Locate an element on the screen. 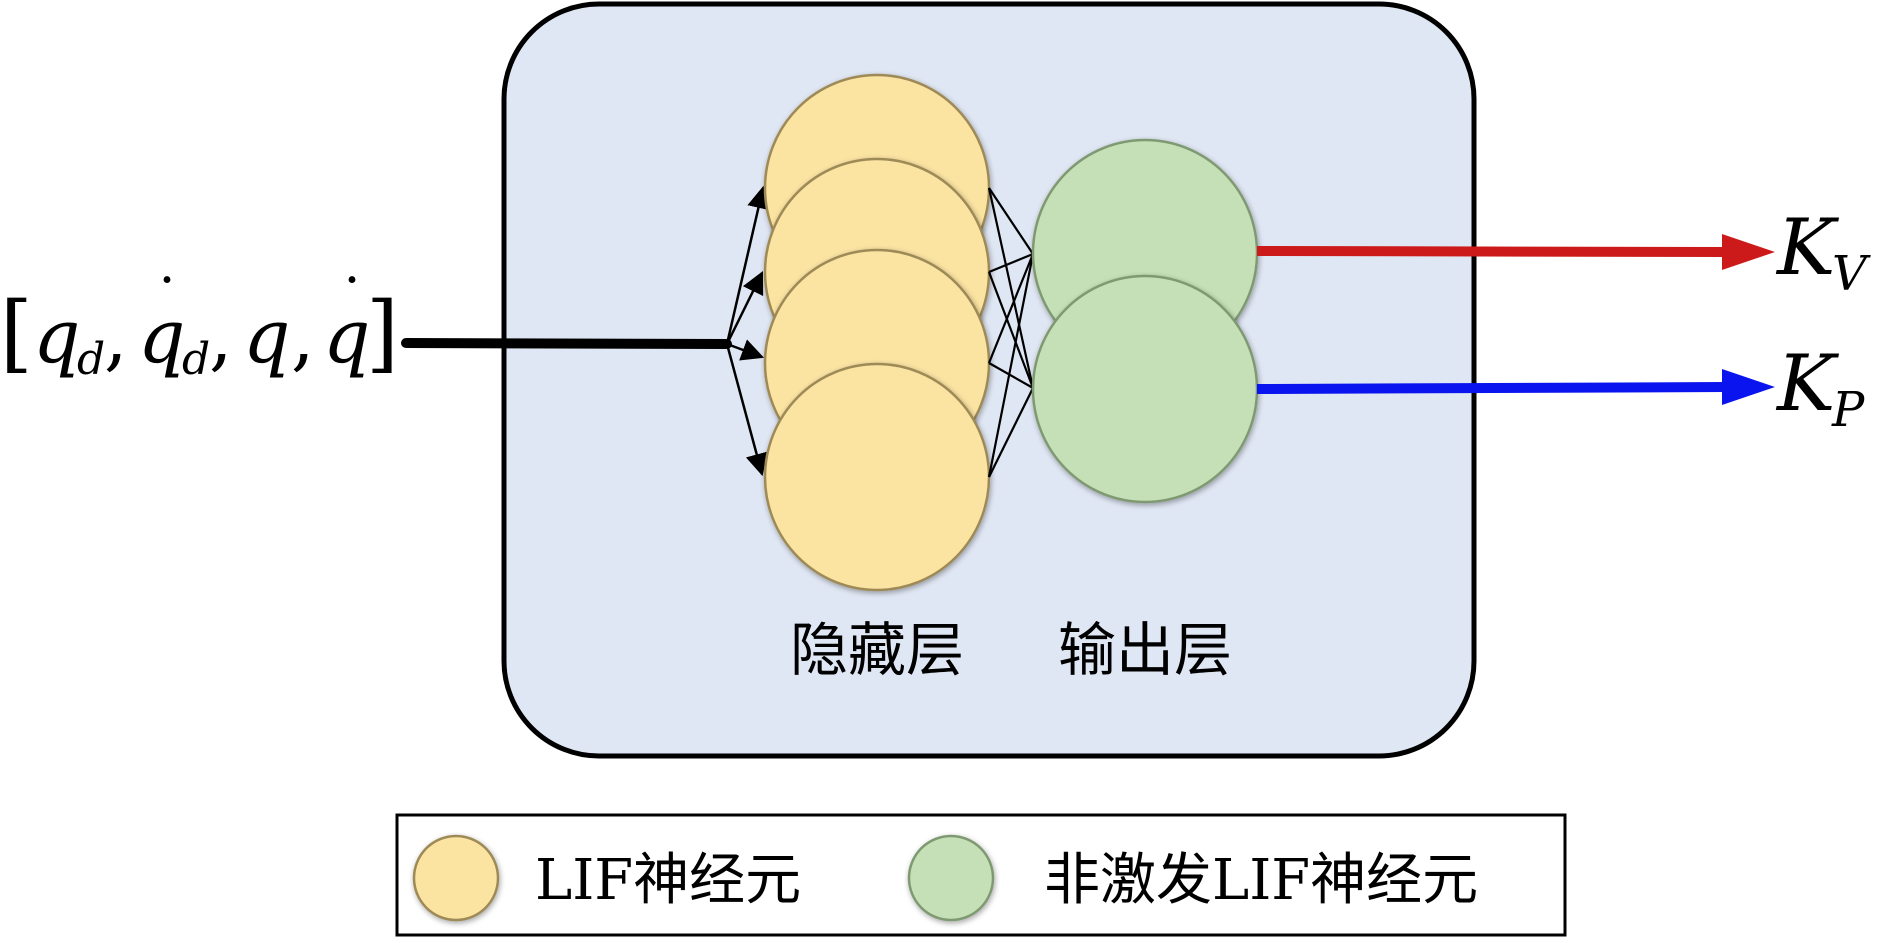 The width and height of the screenshot is (1884, 943). kp-subscript: P is located at coordinates (1848, 410).